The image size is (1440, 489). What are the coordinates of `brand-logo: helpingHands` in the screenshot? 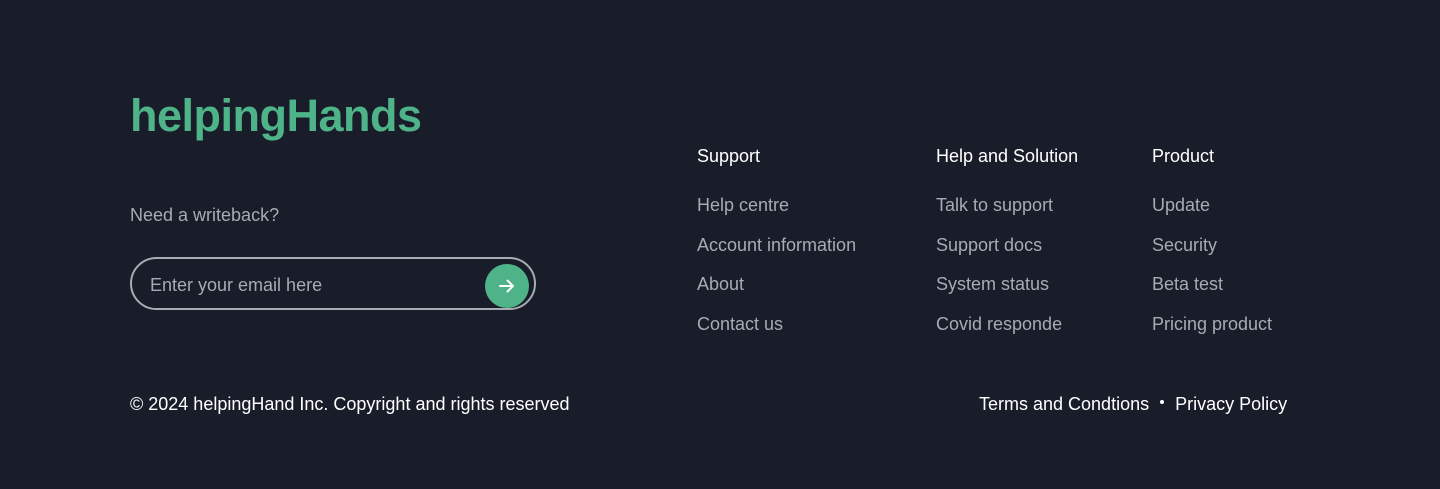 It's located at (276, 116).